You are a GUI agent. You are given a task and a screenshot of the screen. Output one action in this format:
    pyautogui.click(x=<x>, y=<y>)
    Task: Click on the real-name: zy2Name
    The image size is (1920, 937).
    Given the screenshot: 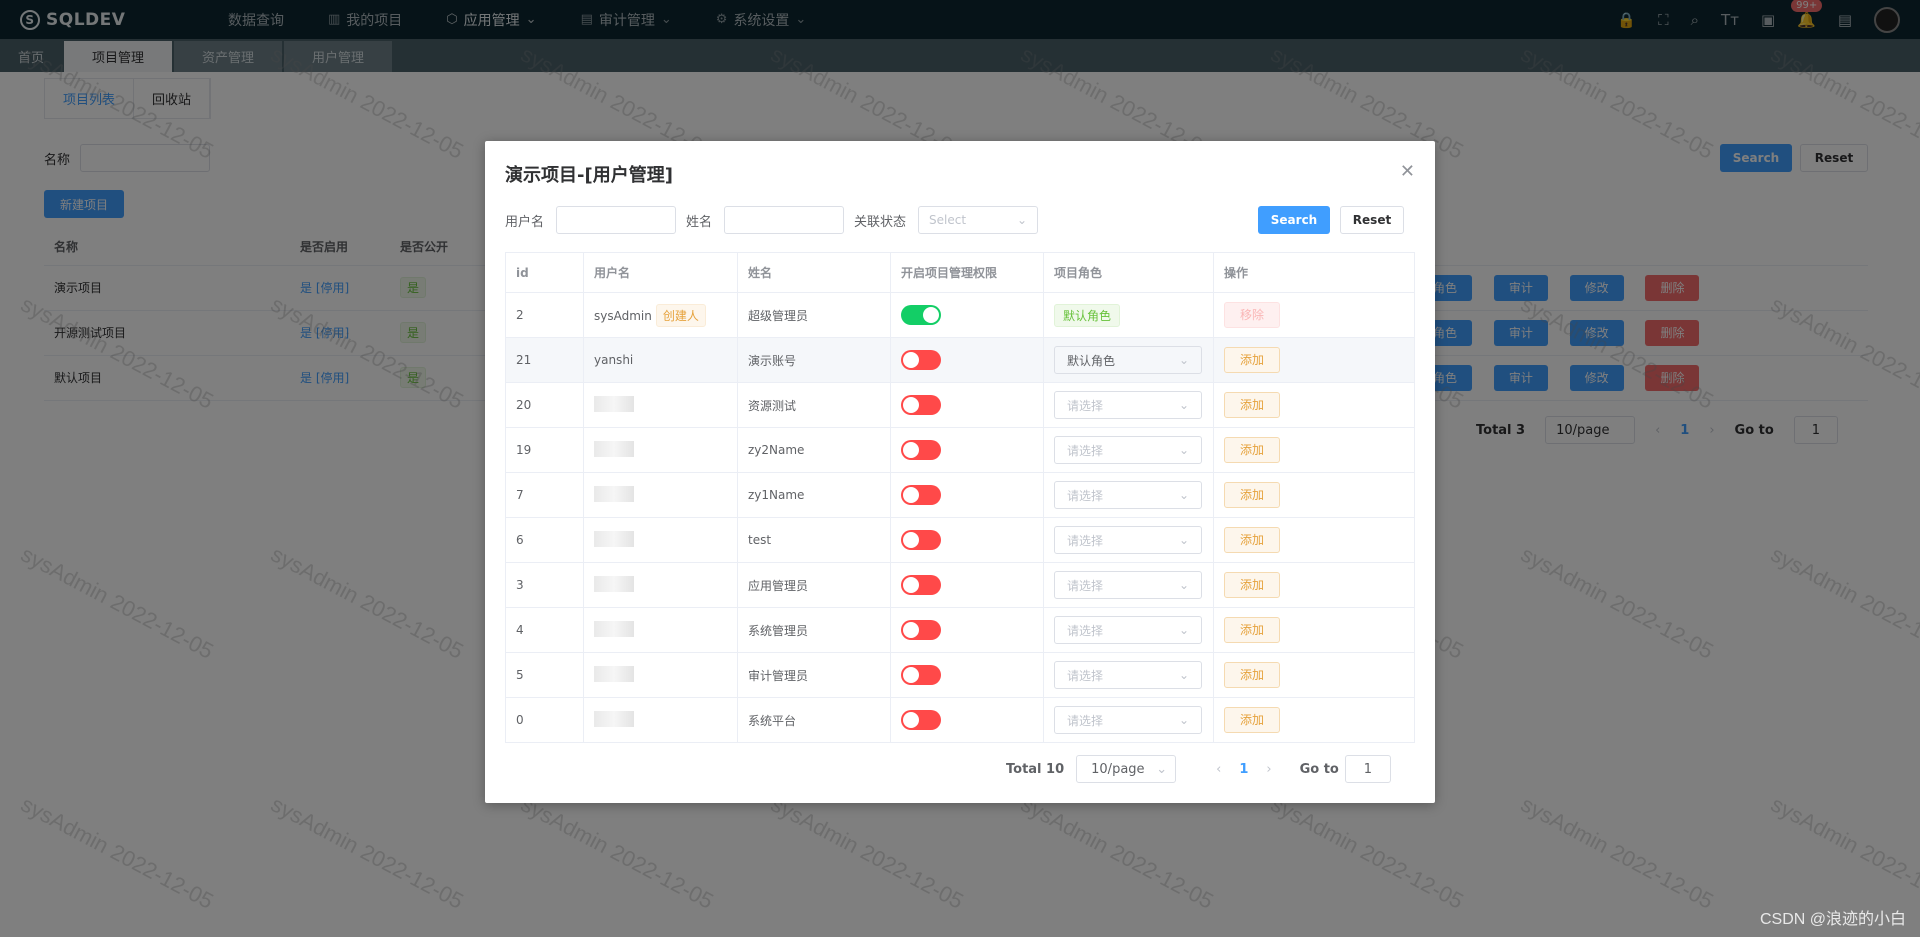 What is the action you would take?
    pyautogui.click(x=814, y=450)
    